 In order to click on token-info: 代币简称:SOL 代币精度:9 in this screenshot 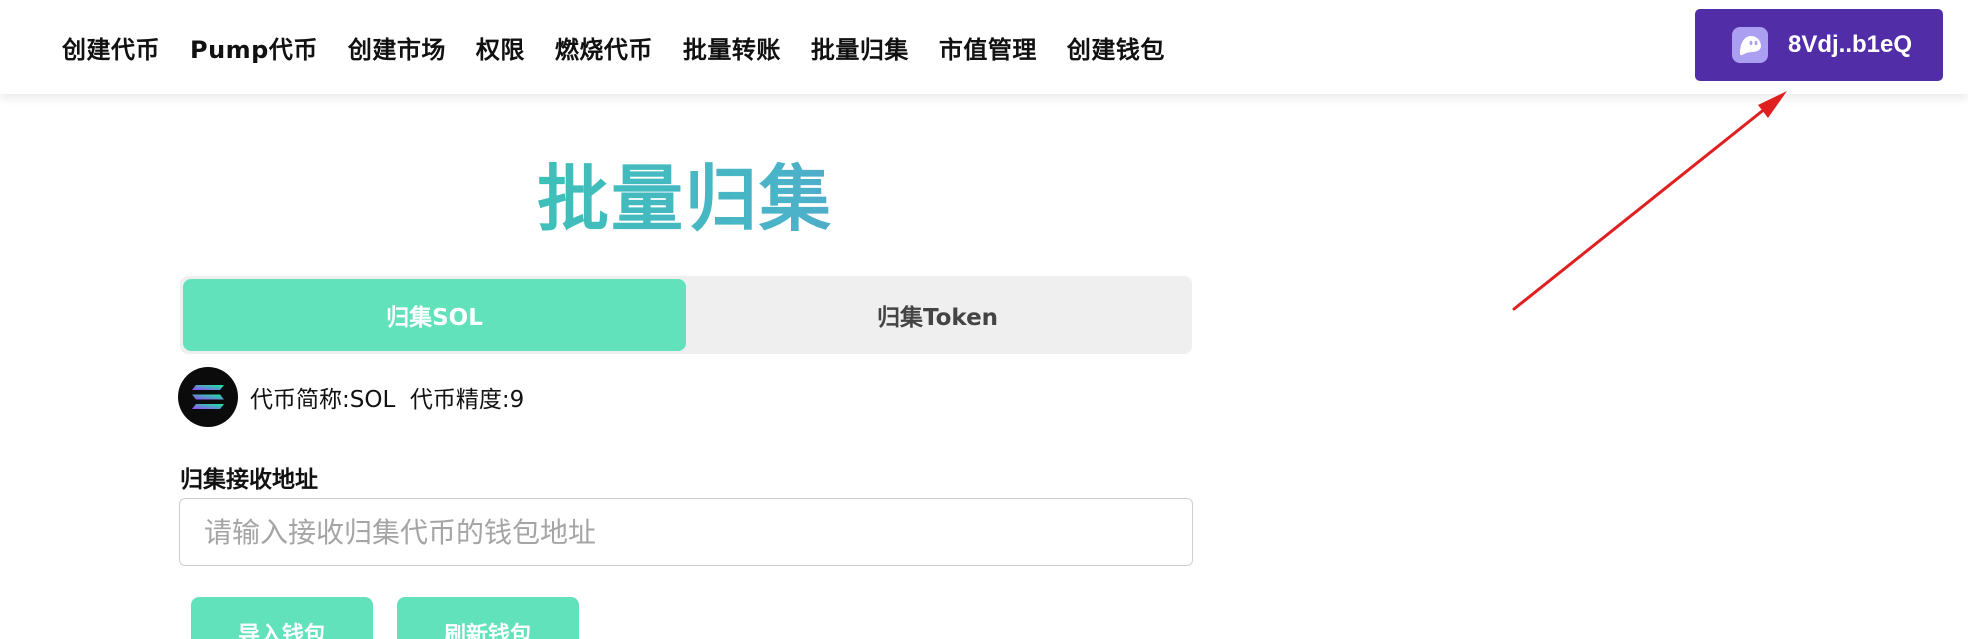, I will do `click(351, 397)`.